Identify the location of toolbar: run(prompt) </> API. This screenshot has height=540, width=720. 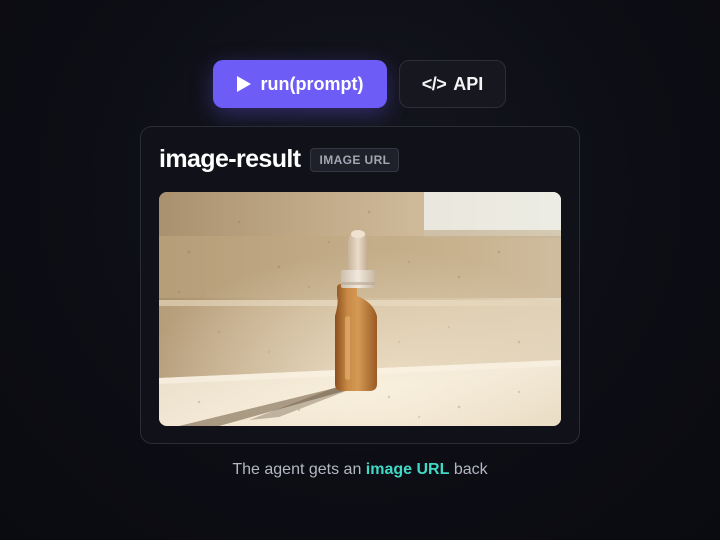
(359, 84).